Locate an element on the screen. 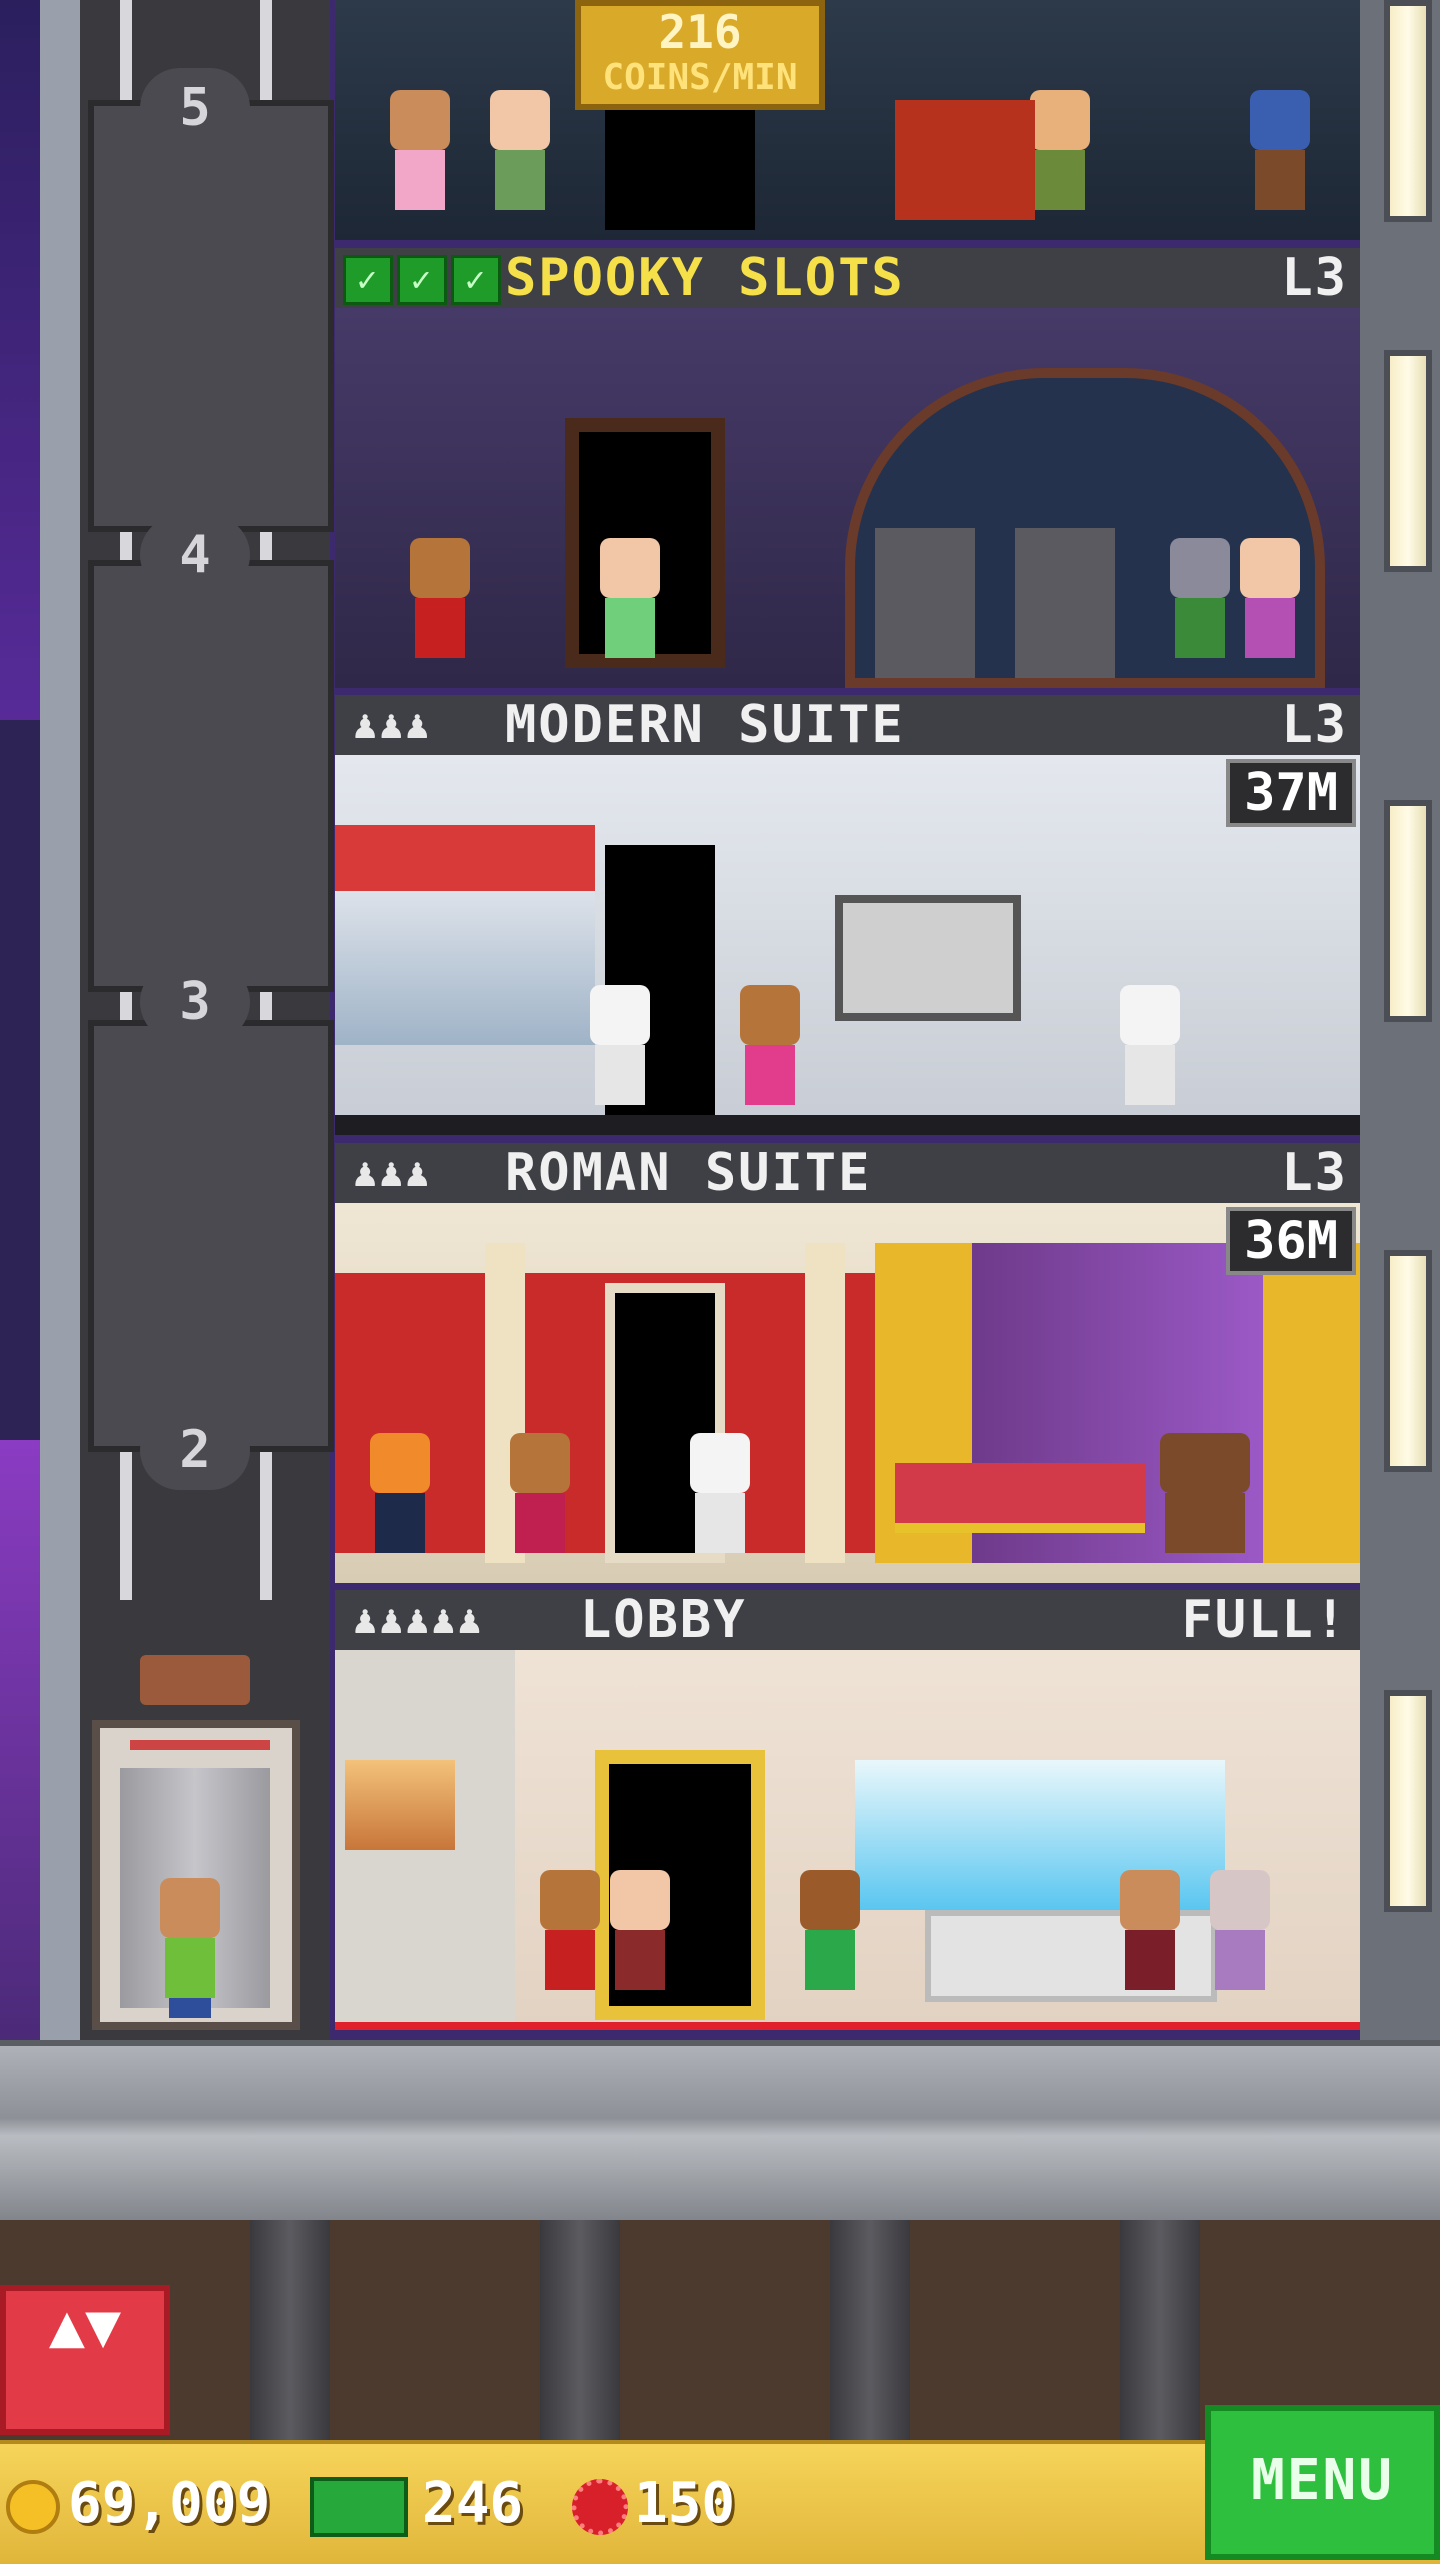 The width and height of the screenshot is (1440, 2564). wall-art is located at coordinates (928, 958).